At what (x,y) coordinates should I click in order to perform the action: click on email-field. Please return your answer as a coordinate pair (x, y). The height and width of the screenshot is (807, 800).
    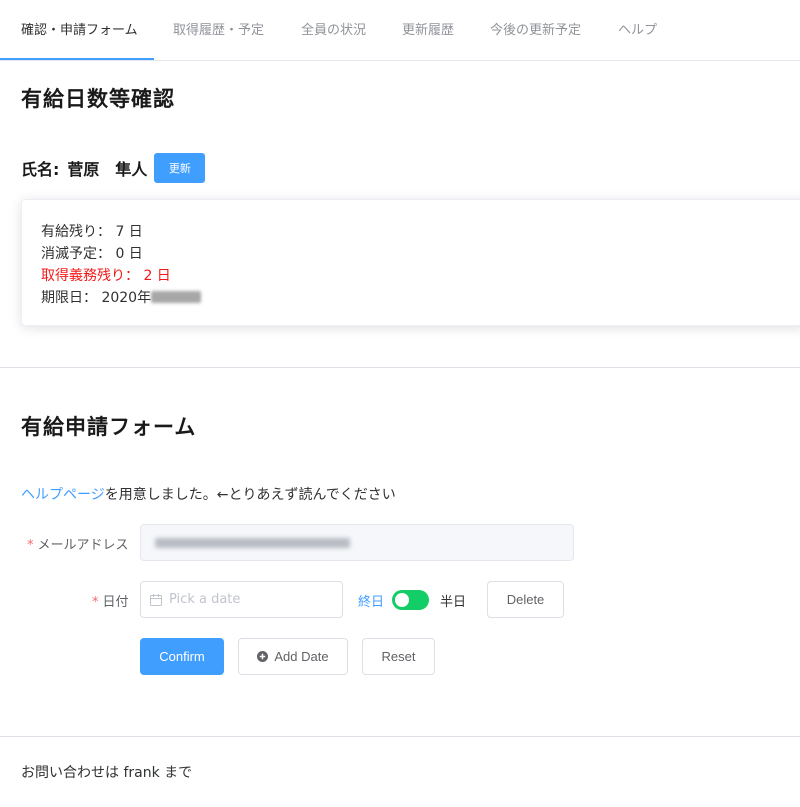
    Looking at the image, I should click on (357, 542).